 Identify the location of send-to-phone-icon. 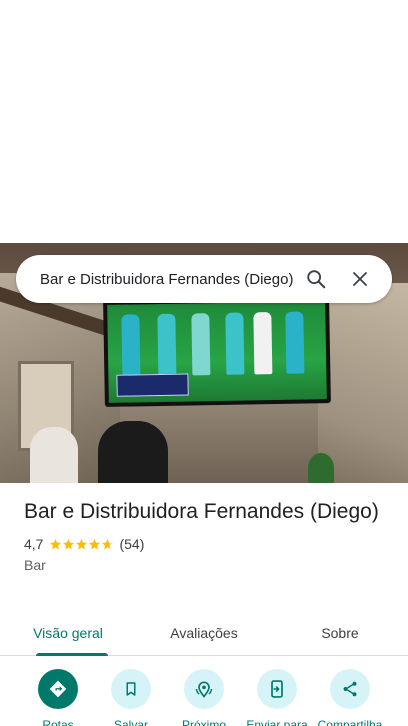
(277, 689).